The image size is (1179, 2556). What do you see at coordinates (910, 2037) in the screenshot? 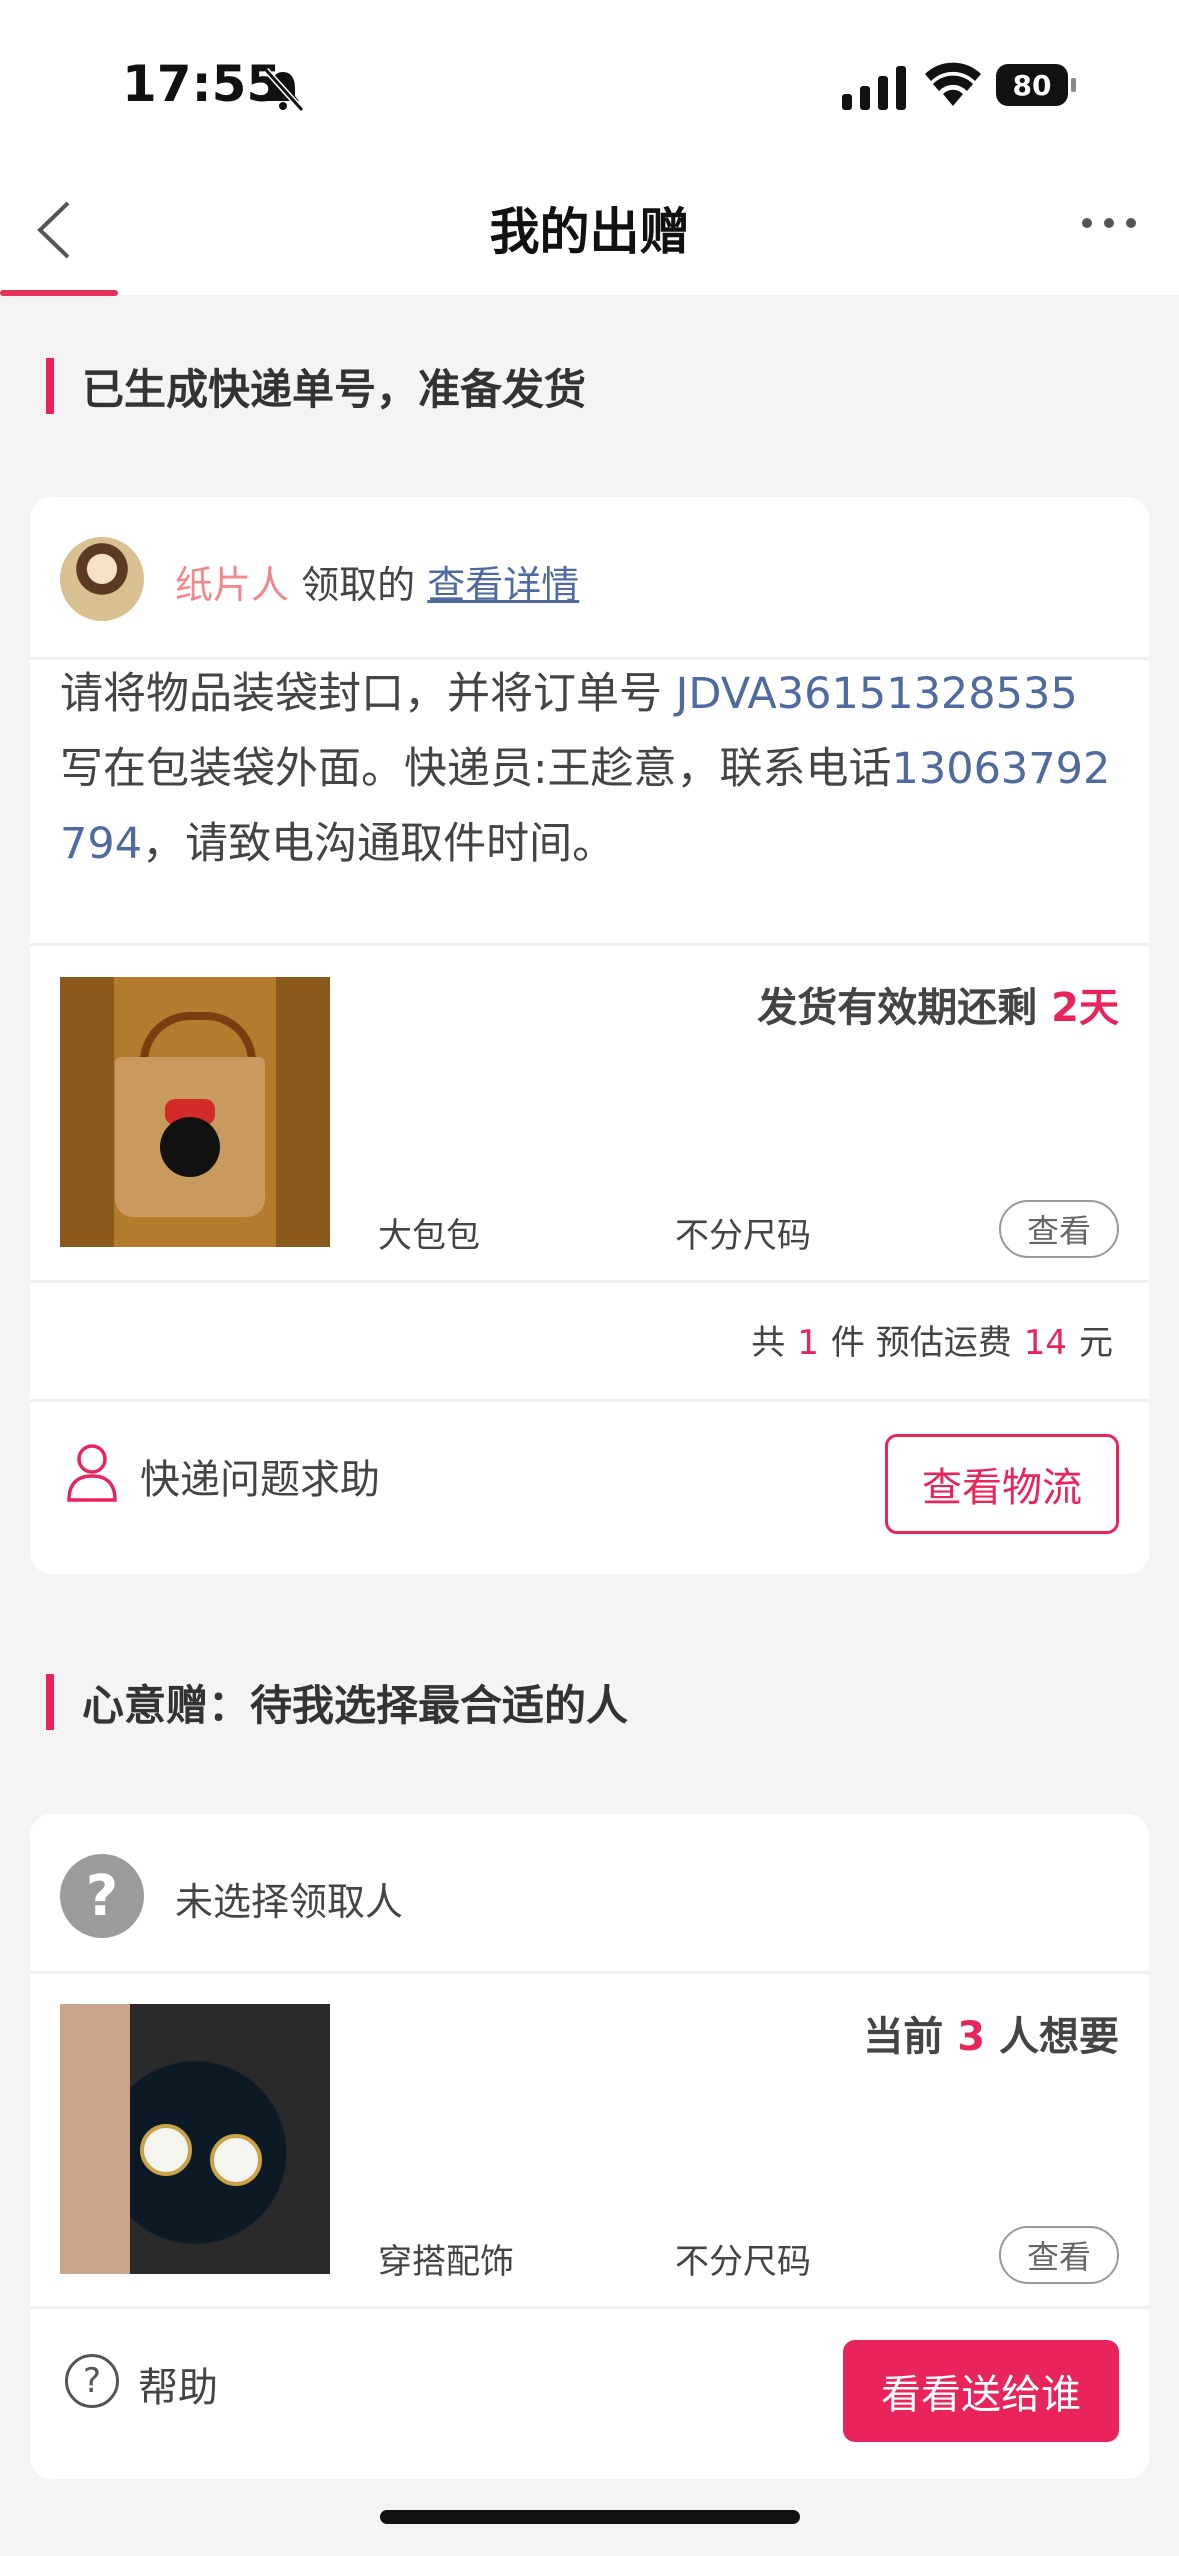
I see `wanted-text: 当前` at bounding box center [910, 2037].